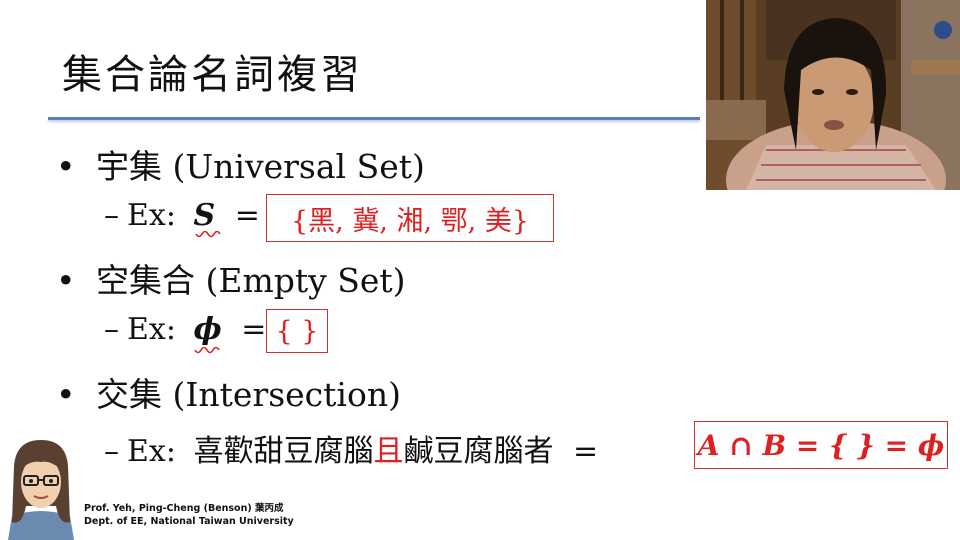 This screenshot has width=960, height=540. I want to click on presenter-webcam-video, so click(833, 95).